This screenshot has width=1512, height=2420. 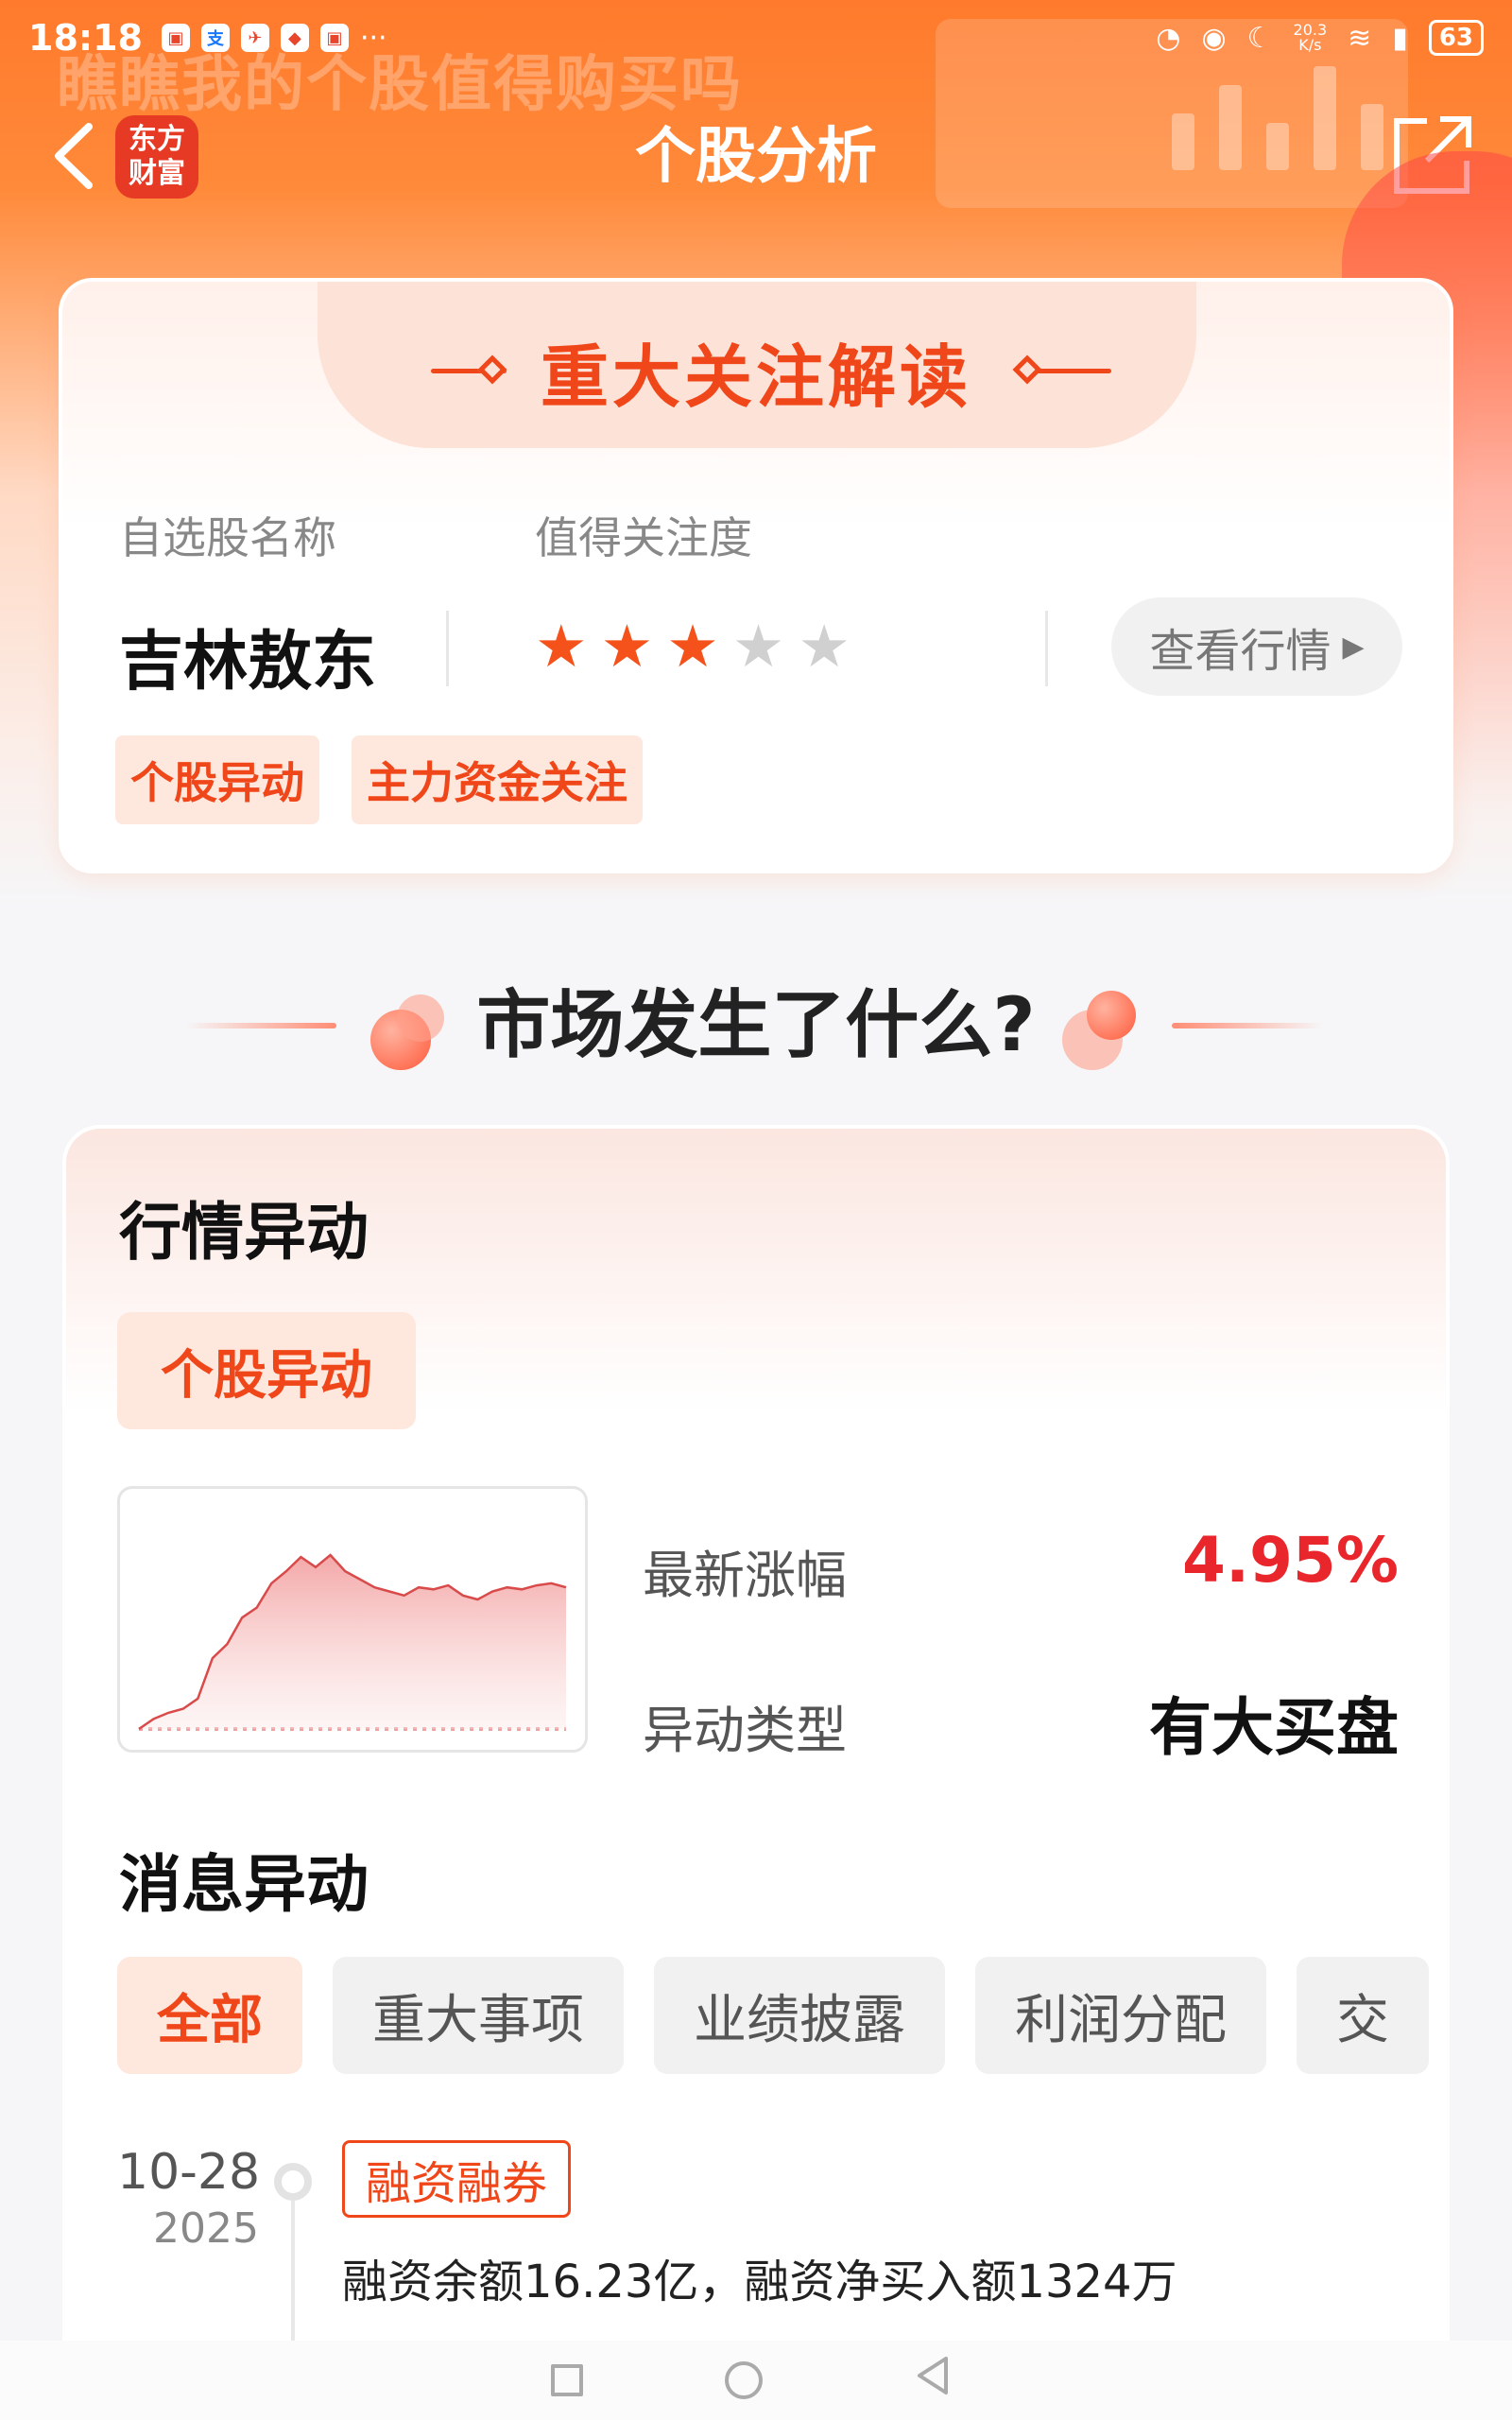 I want to click on latest-change-label: 最新涨幅, so click(x=745, y=1575).